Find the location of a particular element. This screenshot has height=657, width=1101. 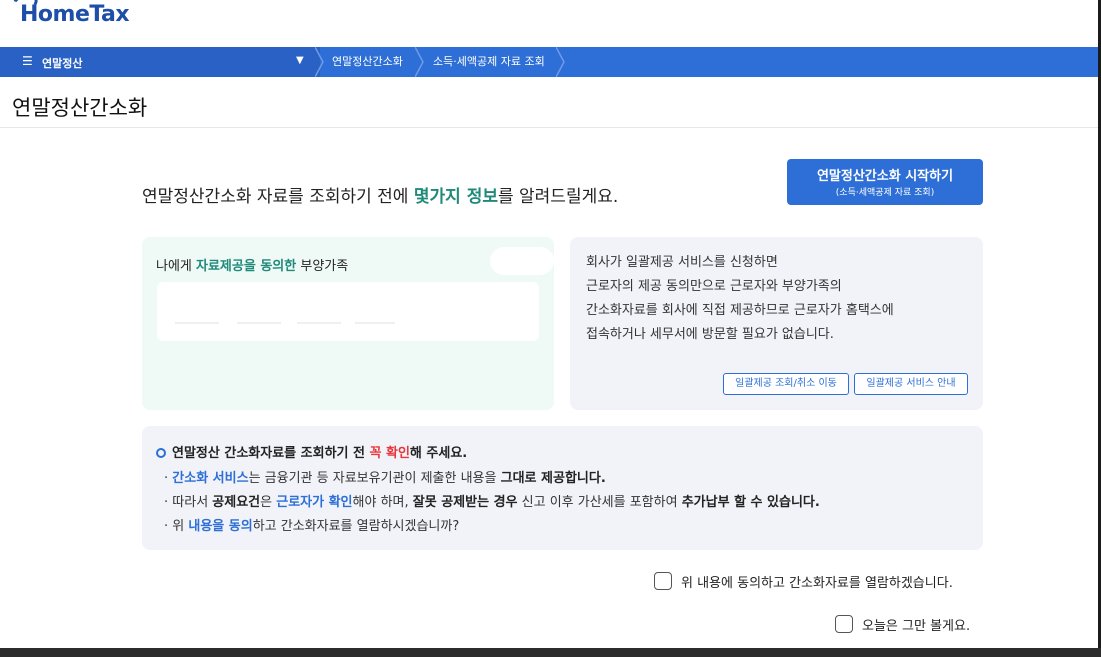

page-title: 연말정산간소화 is located at coordinates (80, 108).